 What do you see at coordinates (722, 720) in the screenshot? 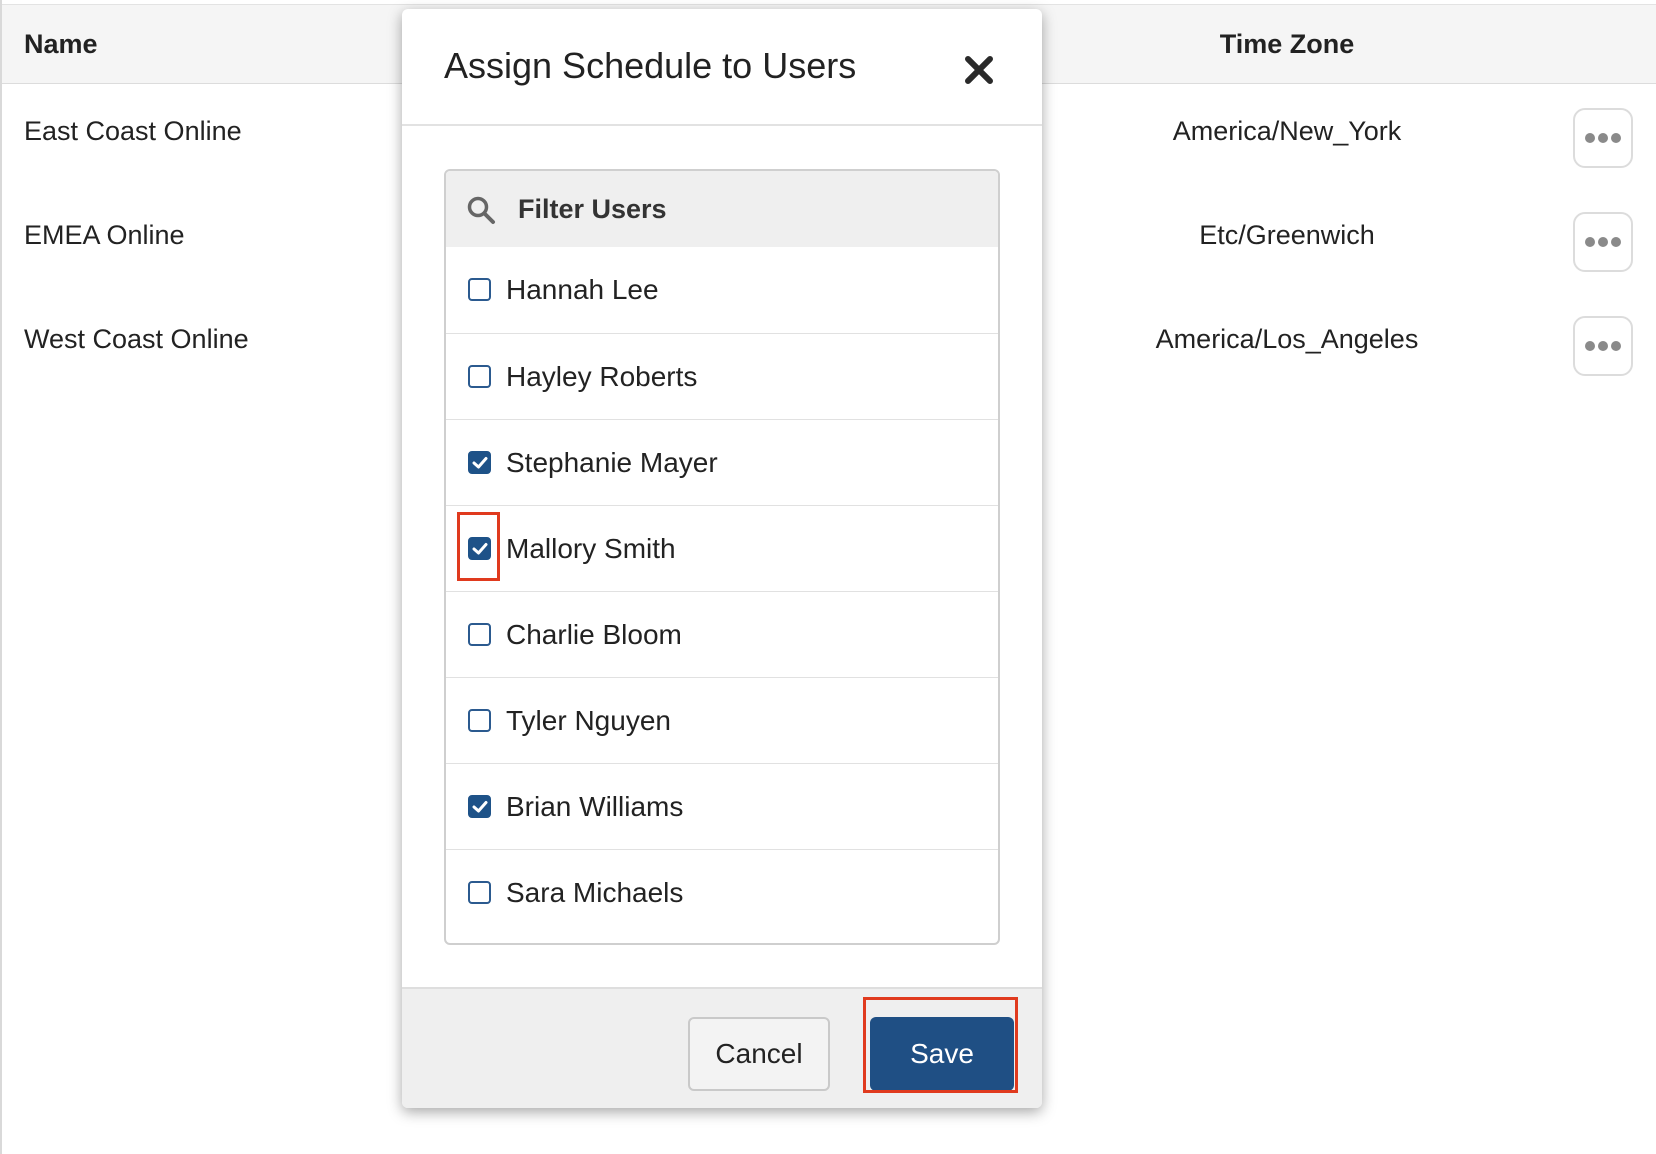
I see `user-list-item: Tyler Nguyen` at bounding box center [722, 720].